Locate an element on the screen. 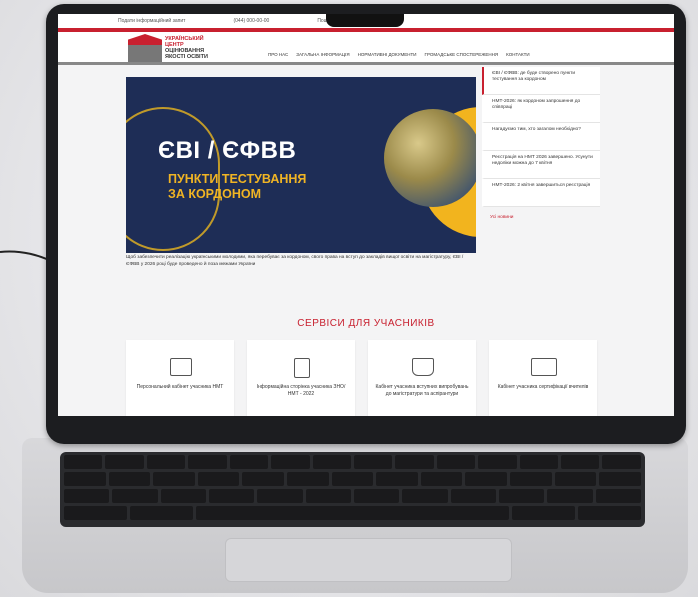 This screenshot has height=597, width=698. certificate-icon is located at coordinates (544, 367).